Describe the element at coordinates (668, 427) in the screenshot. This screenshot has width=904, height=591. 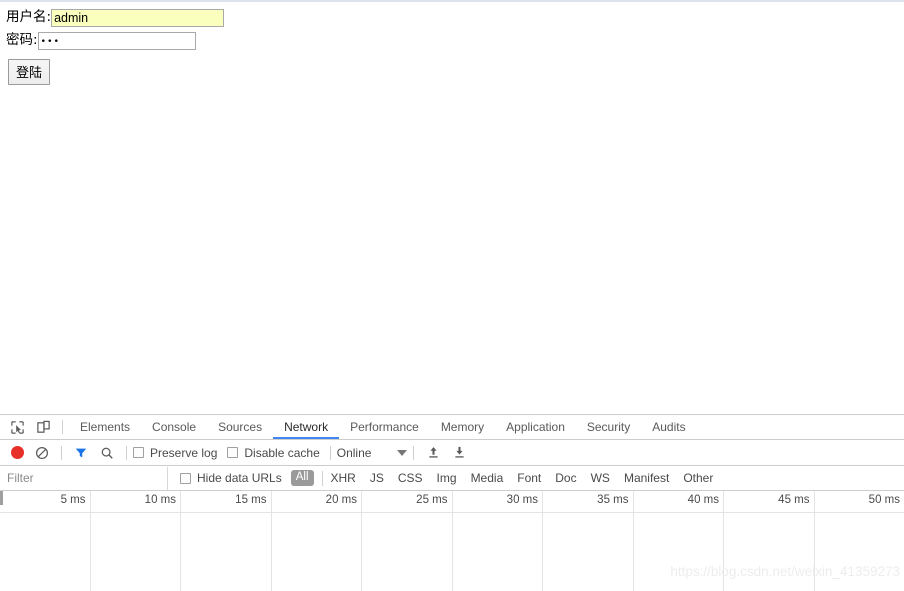
I see `tab-audits: Audits` at that location.